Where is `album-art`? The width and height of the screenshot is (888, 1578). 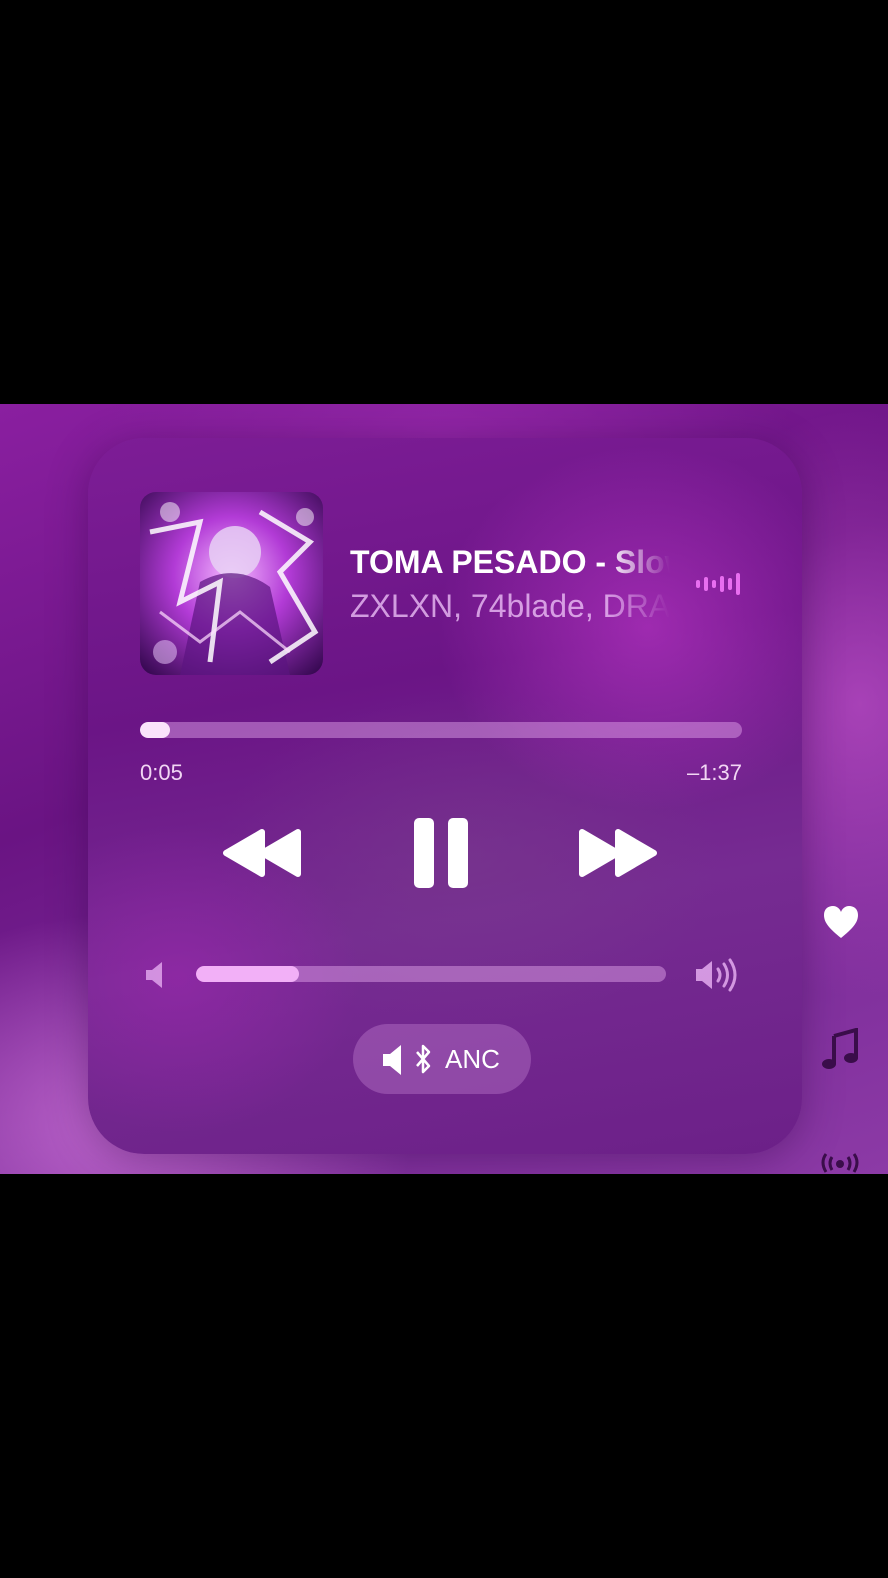 album-art is located at coordinates (231, 583).